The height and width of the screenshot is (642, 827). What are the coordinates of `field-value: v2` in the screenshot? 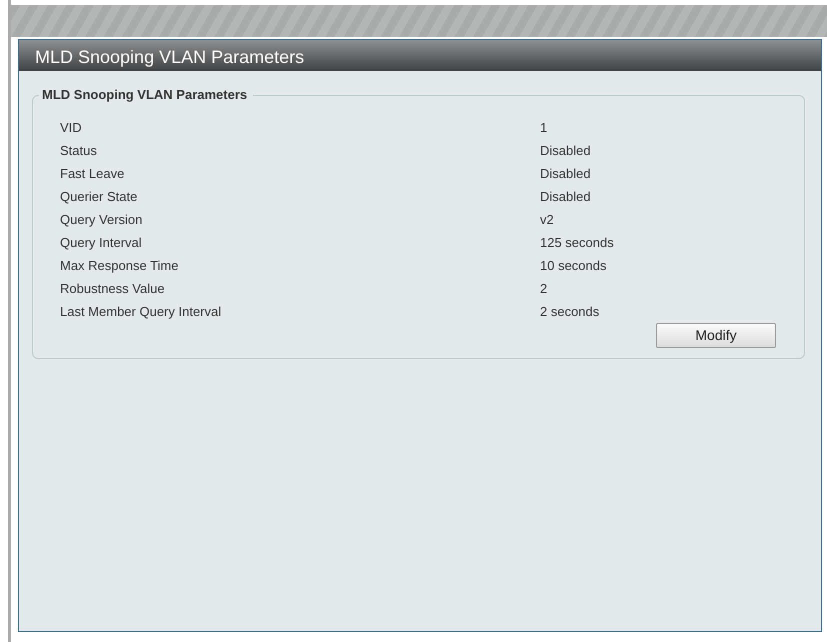 It's located at (547, 220).